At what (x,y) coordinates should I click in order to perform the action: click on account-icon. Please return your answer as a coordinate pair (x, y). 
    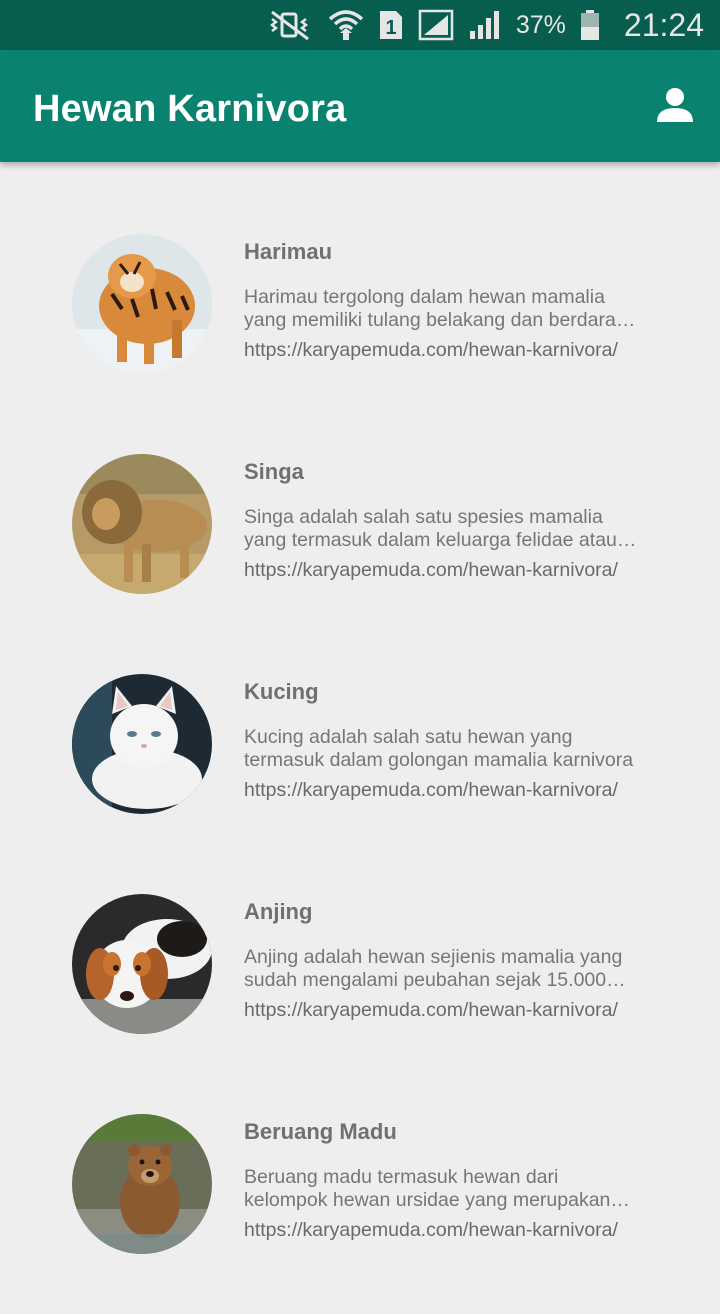
    Looking at the image, I should click on (675, 105).